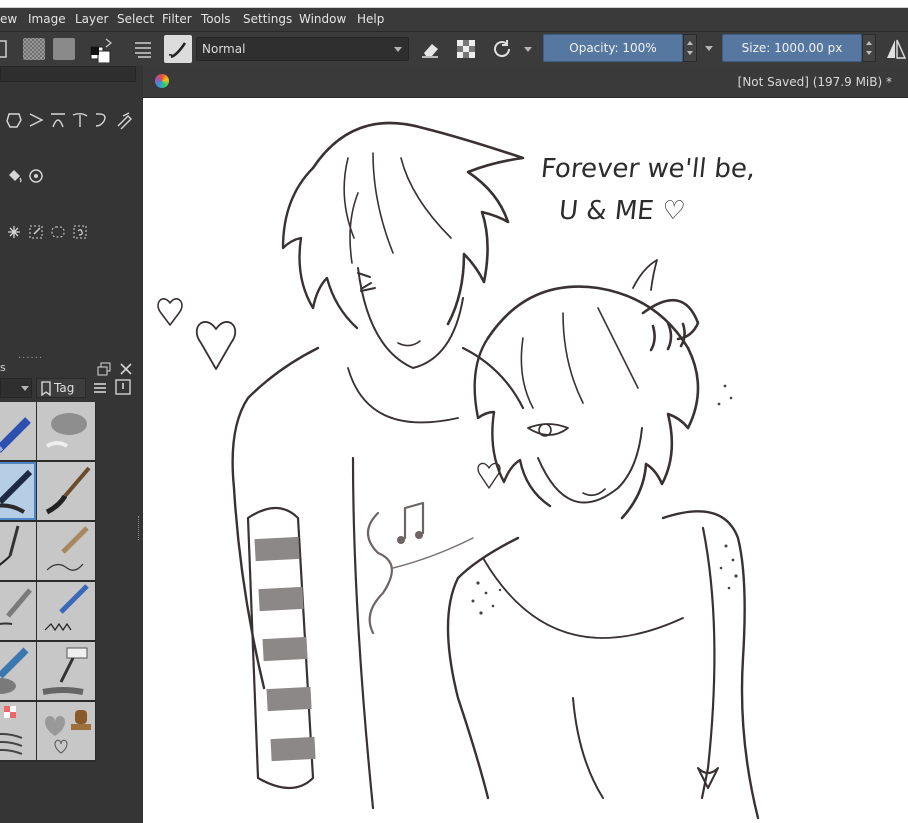 The image size is (908, 823). I want to click on dynamic-brush-tool-icon, so click(102, 120).